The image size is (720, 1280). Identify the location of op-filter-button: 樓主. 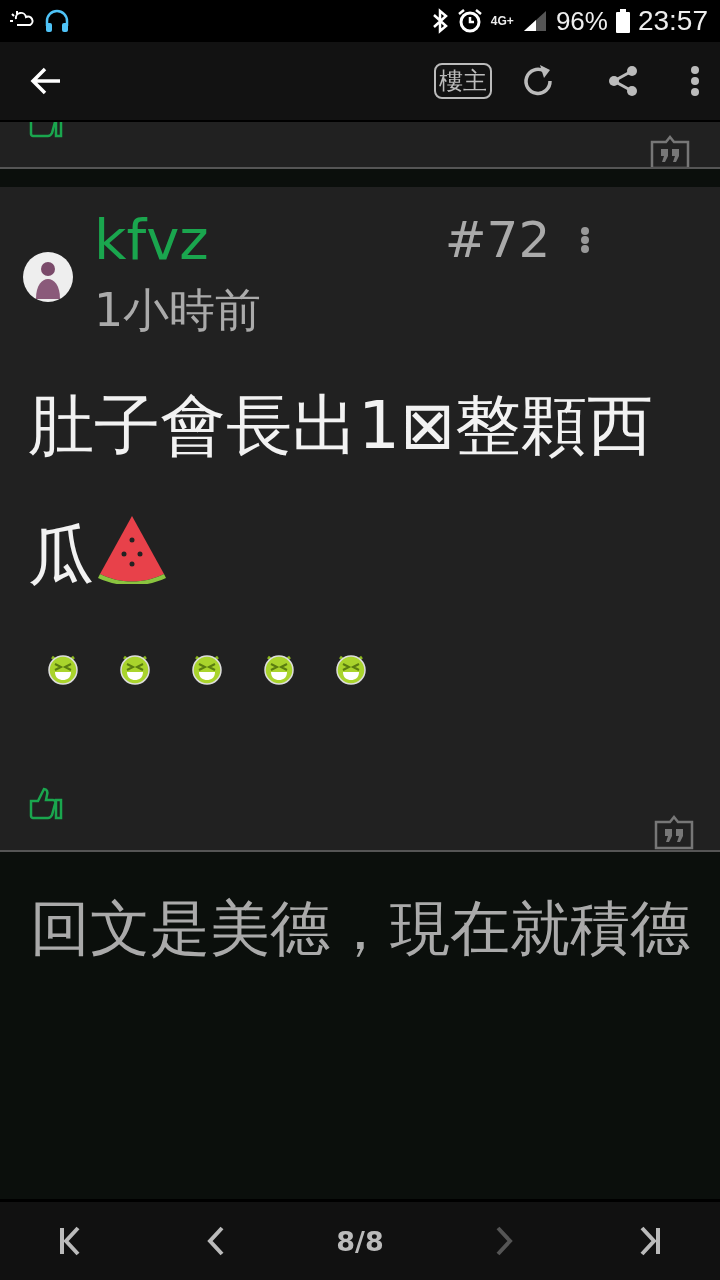
(463, 81).